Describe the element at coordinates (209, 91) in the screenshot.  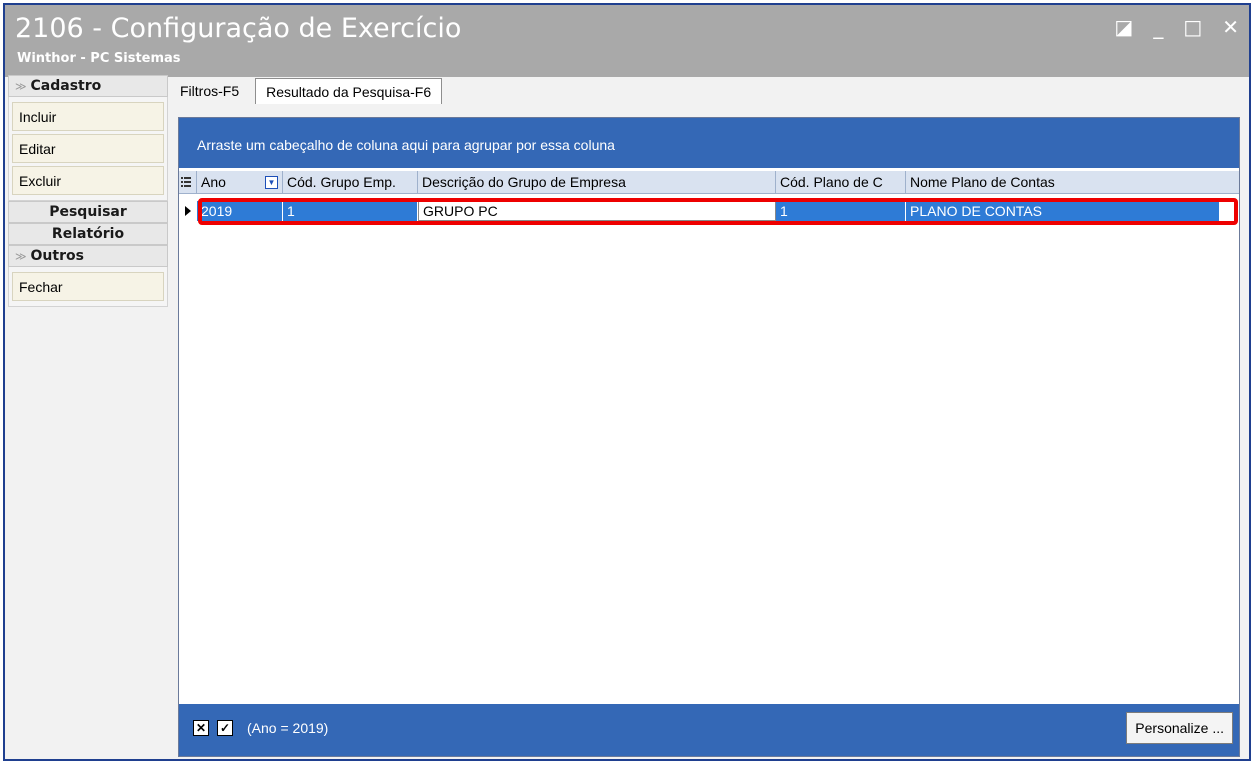
I see `tab-filtros: Filtros-F5` at that location.